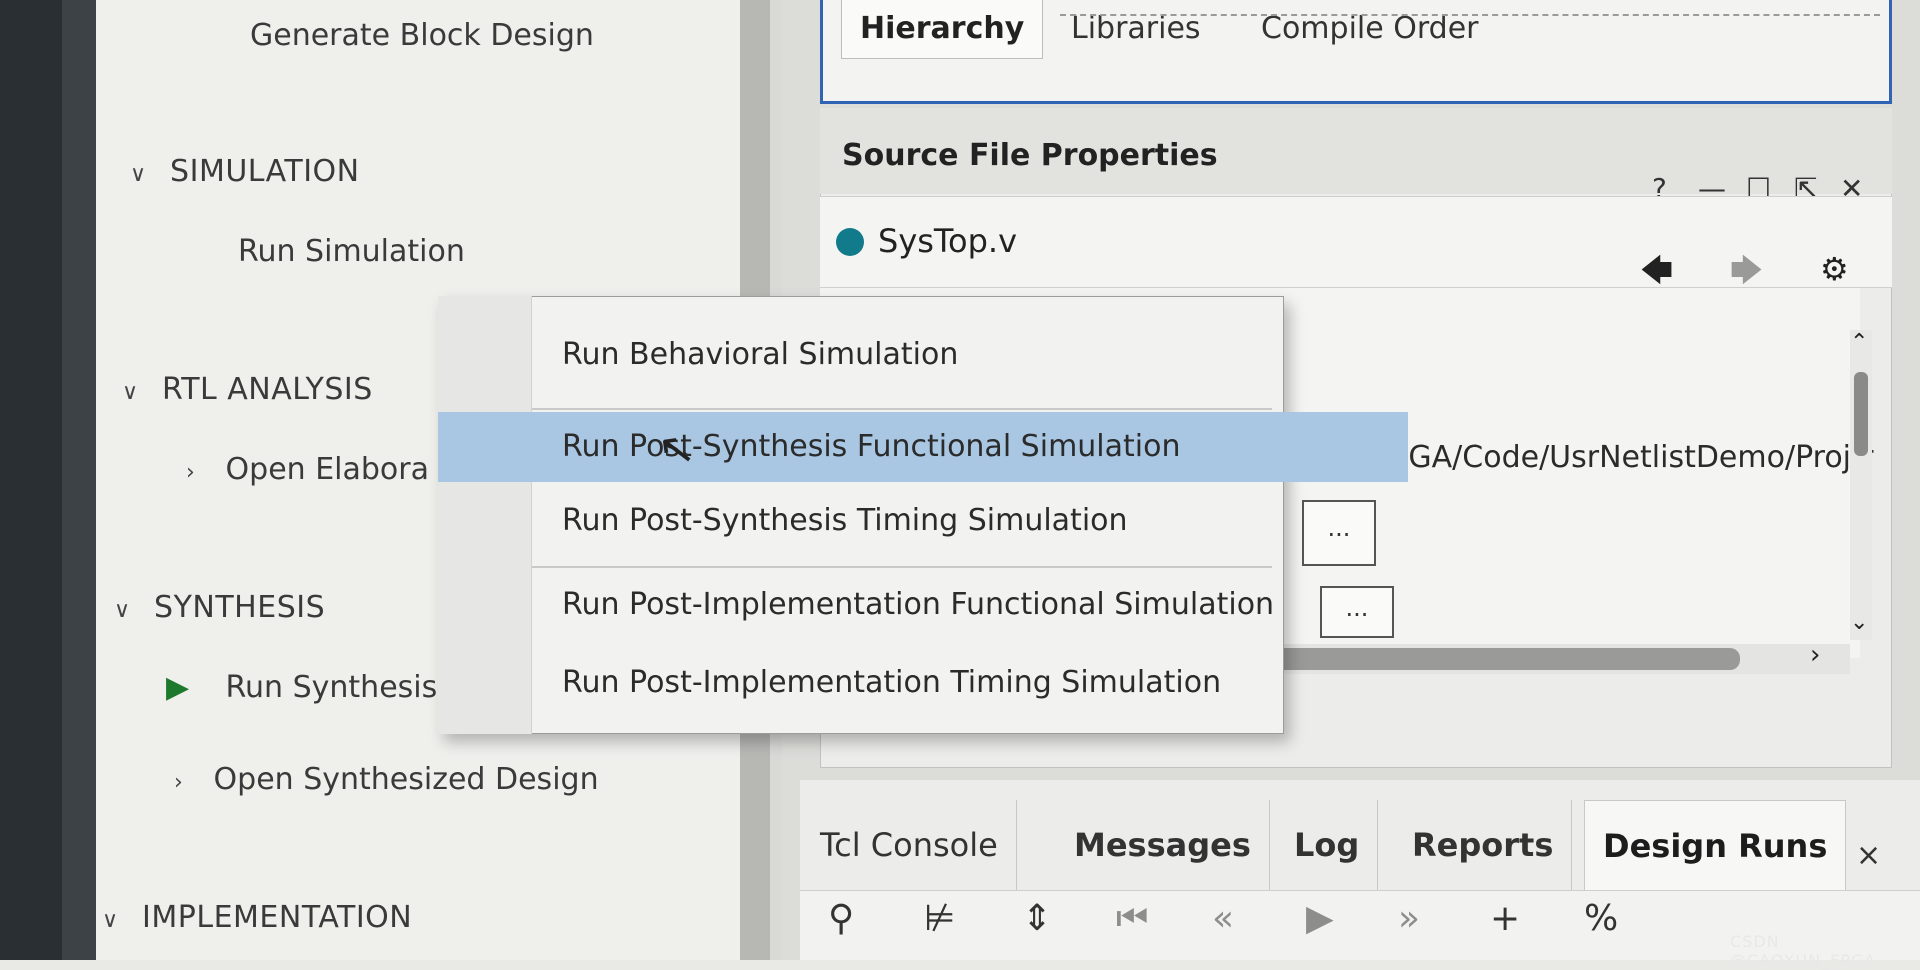  I want to click on nav-item-open-synthesized: › Open Synthesized Design, so click(386, 779).